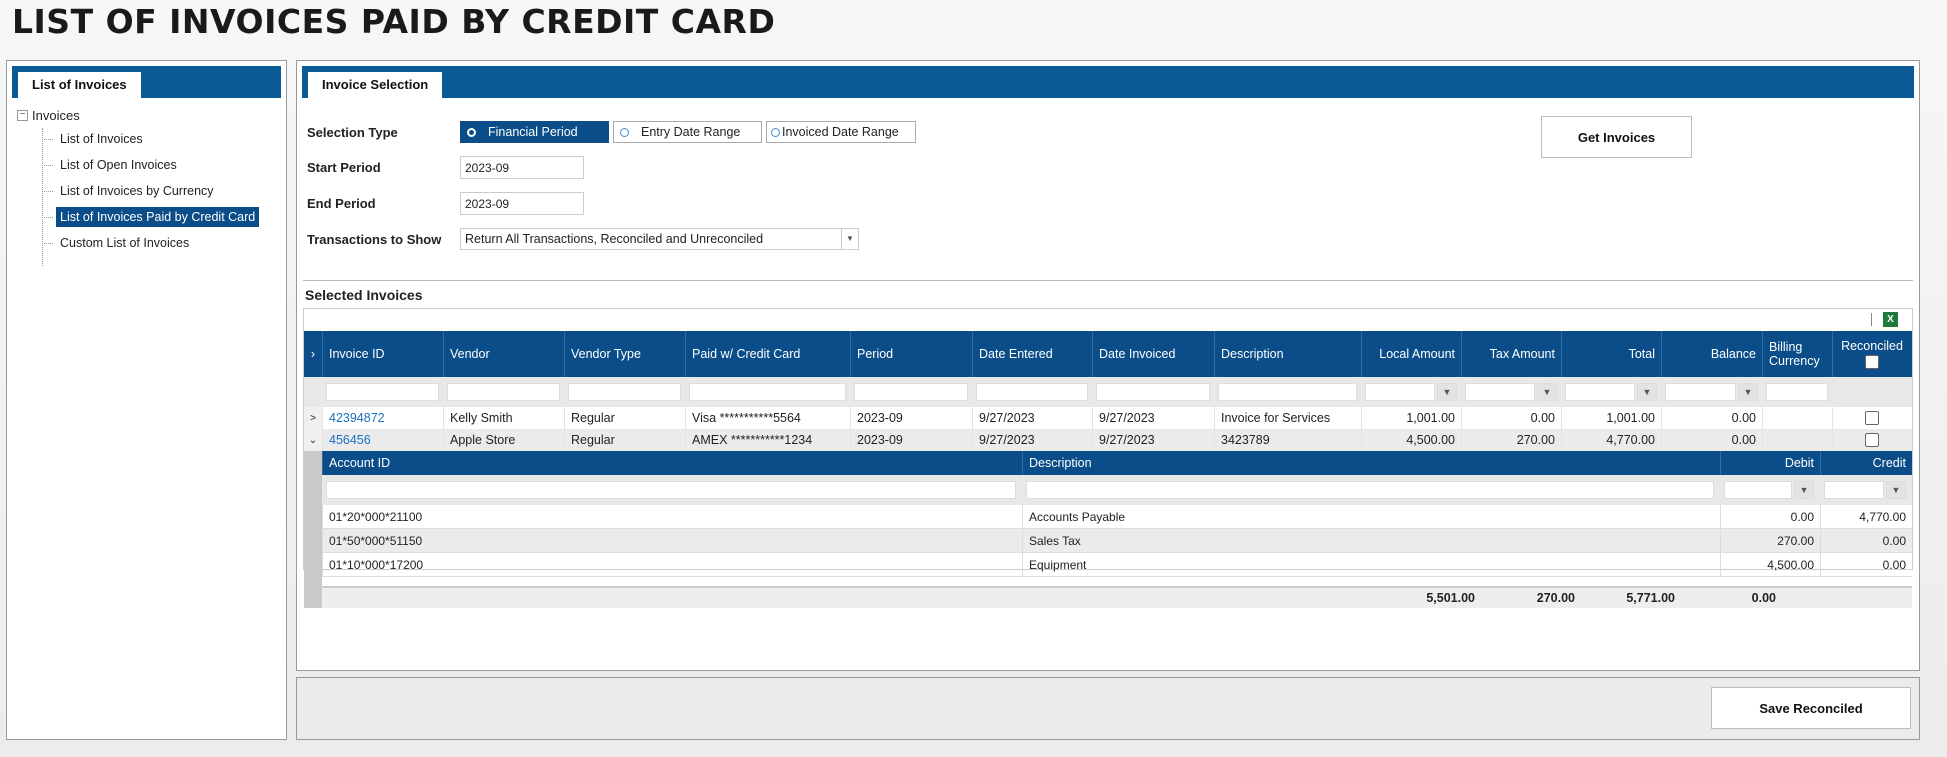  I want to click on tree-root-invoices: − Invoices, so click(151, 115).